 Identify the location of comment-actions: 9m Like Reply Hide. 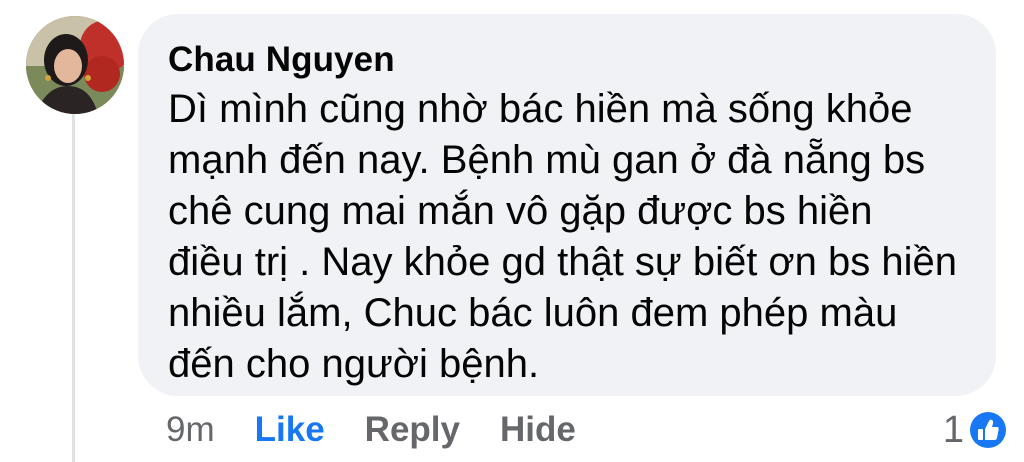
(371, 430).